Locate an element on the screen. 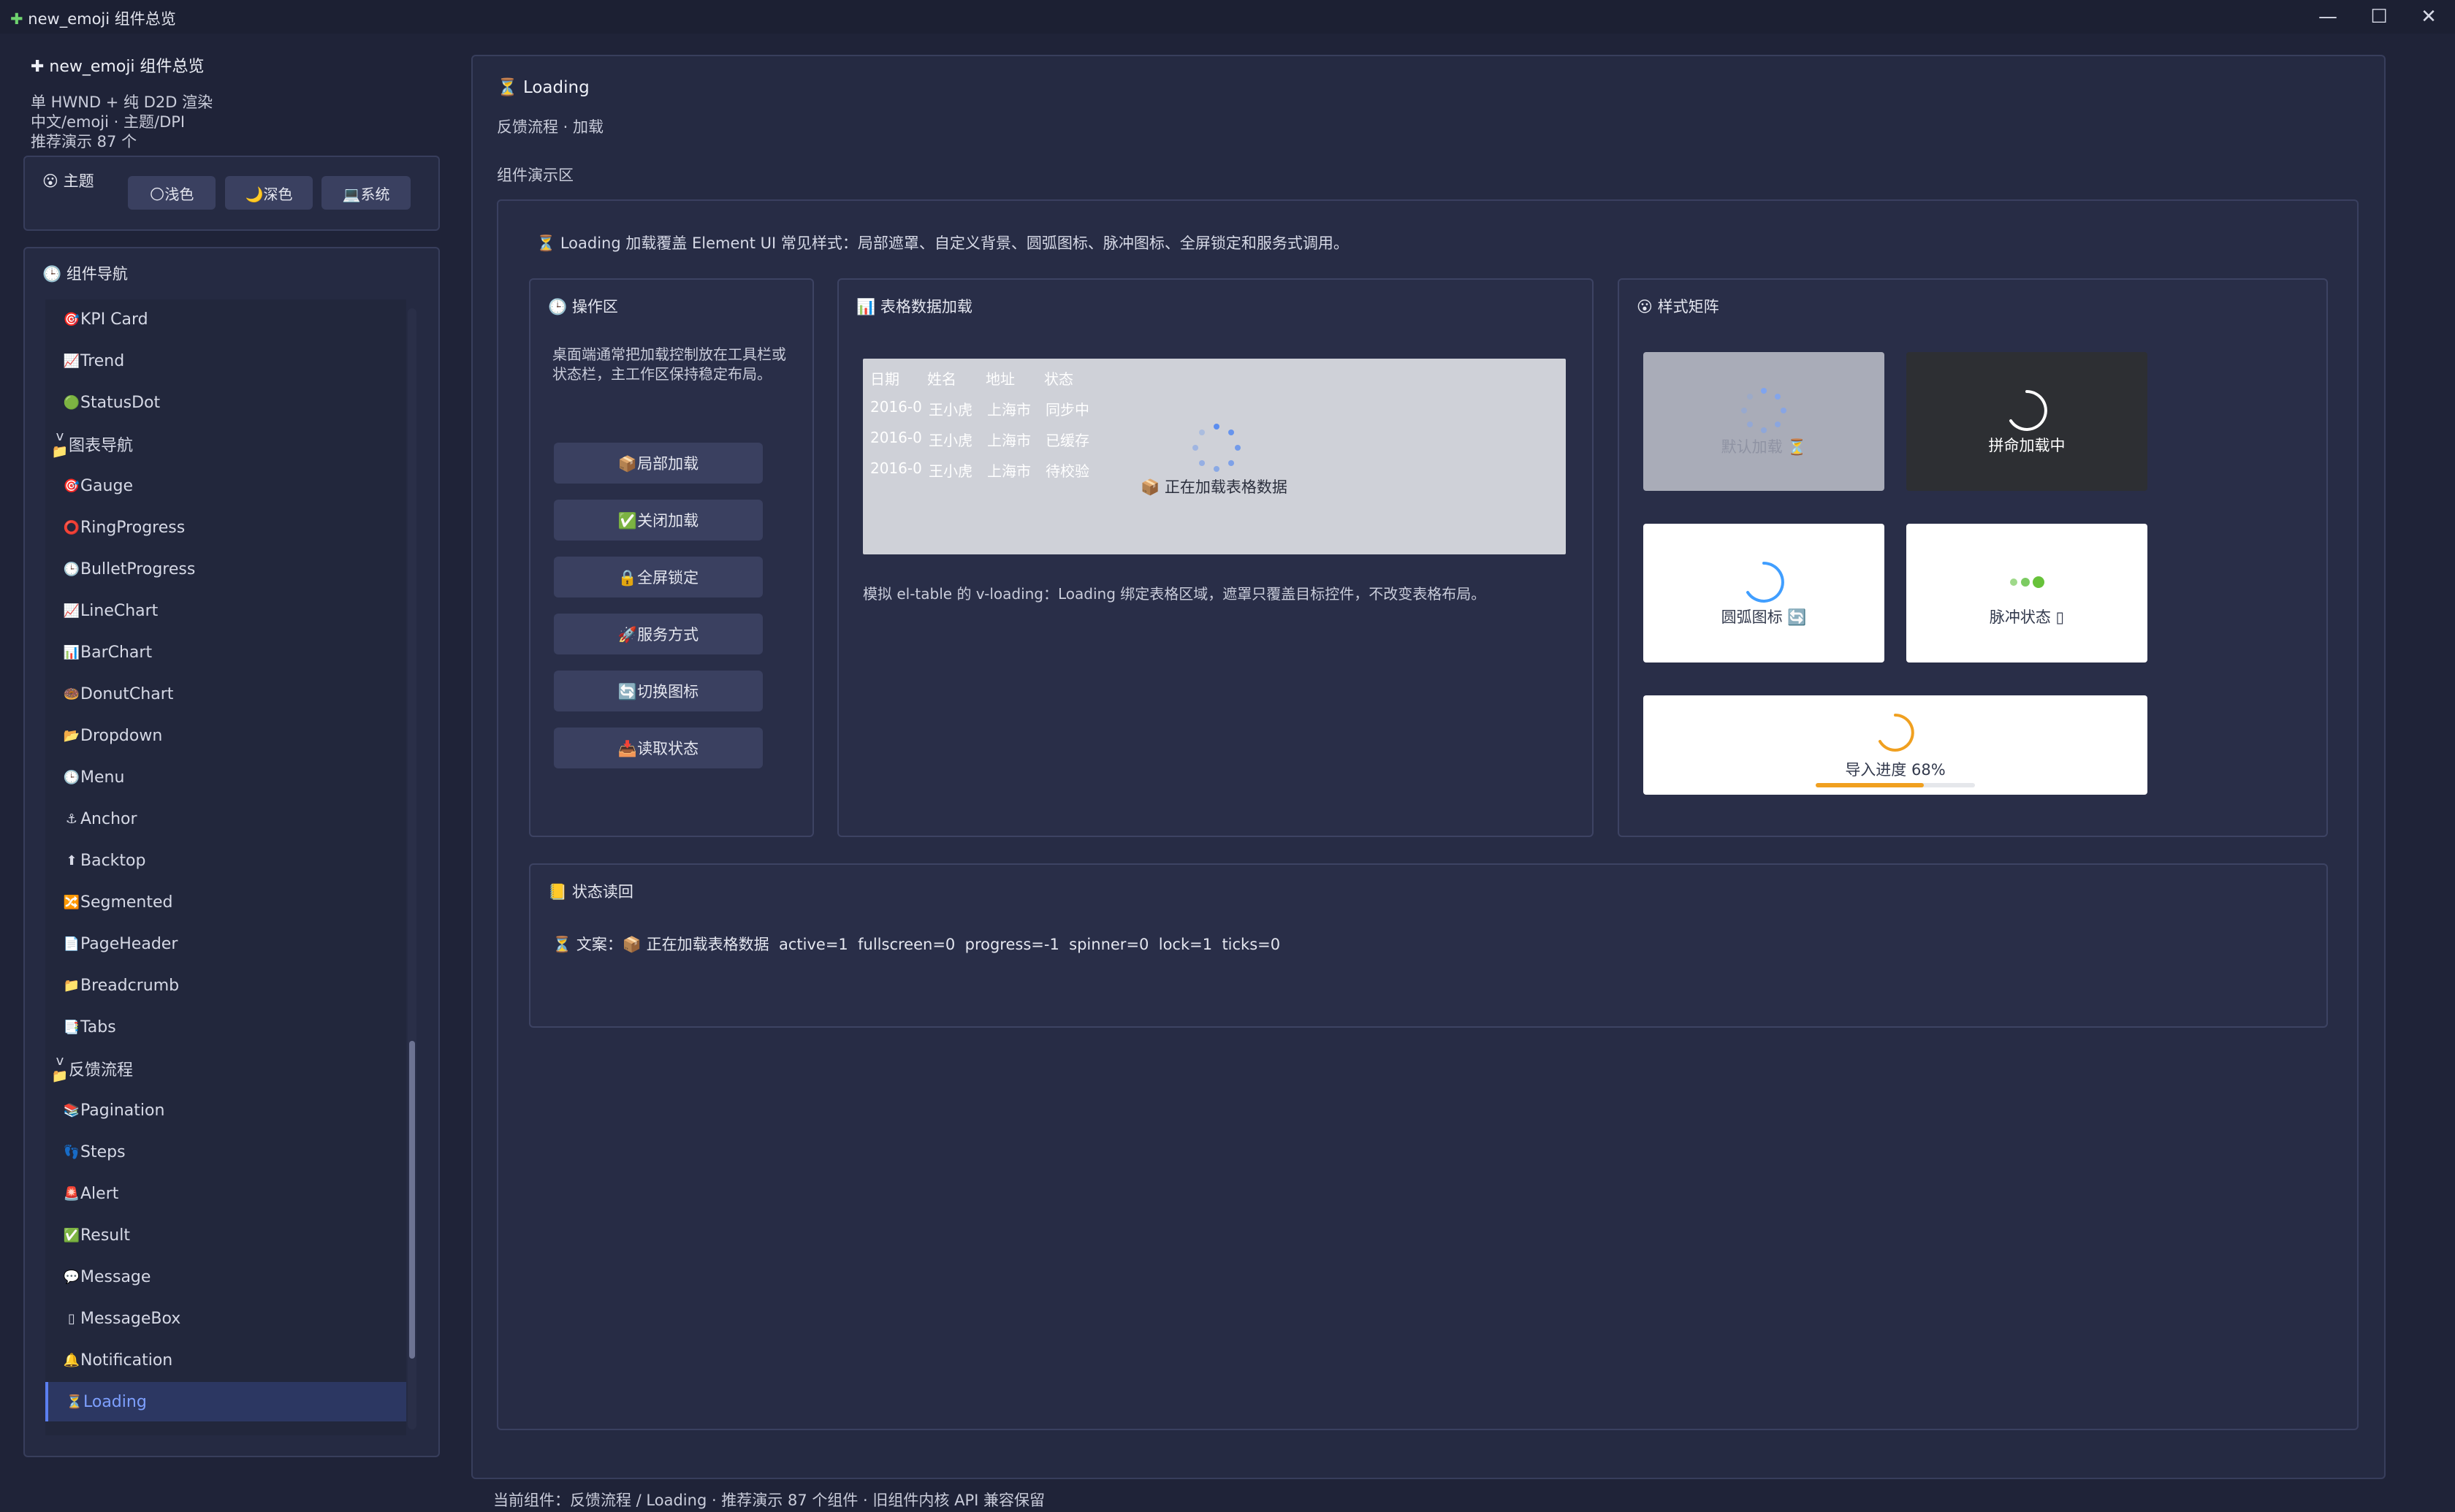  sidebar-item-bulletprogress: 🕒 BulletProgress is located at coordinates (224, 569).